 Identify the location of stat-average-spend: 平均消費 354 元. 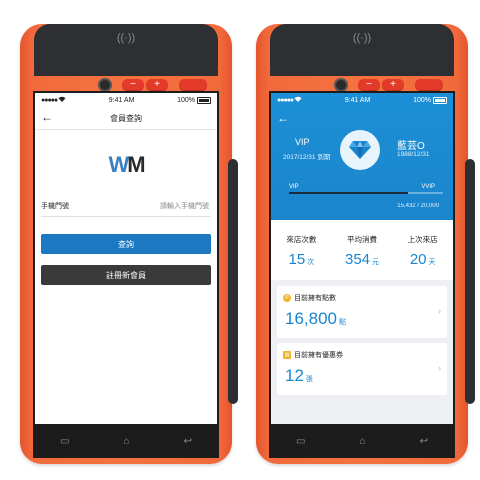
(362, 251).